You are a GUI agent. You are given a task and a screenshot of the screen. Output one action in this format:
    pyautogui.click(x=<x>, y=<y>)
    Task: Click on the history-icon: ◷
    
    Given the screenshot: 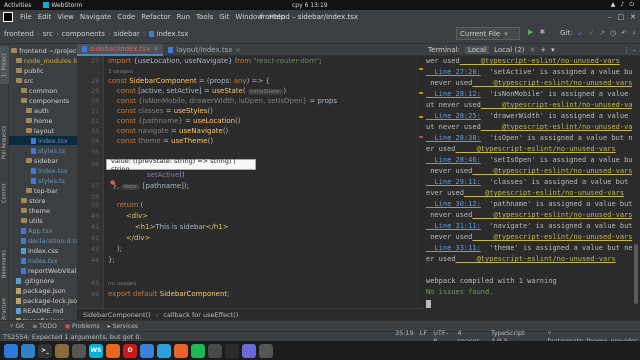 What is the action you would take?
    pyautogui.click(x=613, y=33)
    